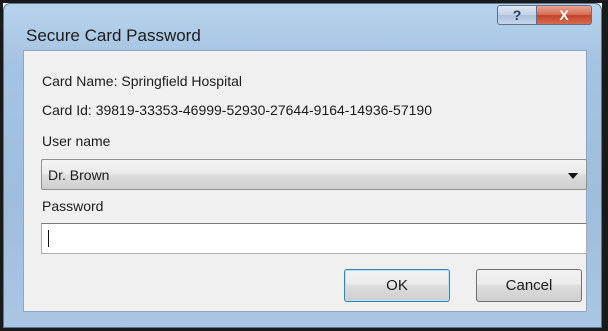 The image size is (608, 331). Describe the element at coordinates (529, 285) in the screenshot. I see `cancel-button: Cancel` at that location.